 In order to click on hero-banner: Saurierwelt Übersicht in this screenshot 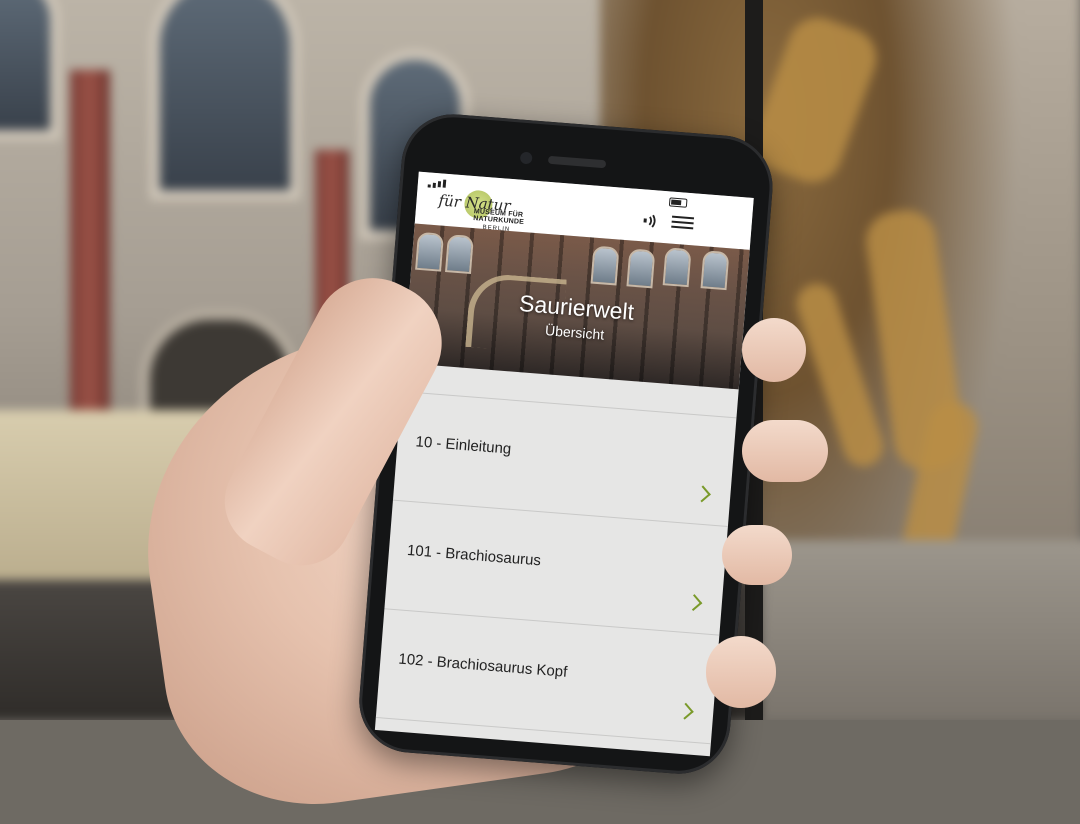, I will do `click(576, 306)`.